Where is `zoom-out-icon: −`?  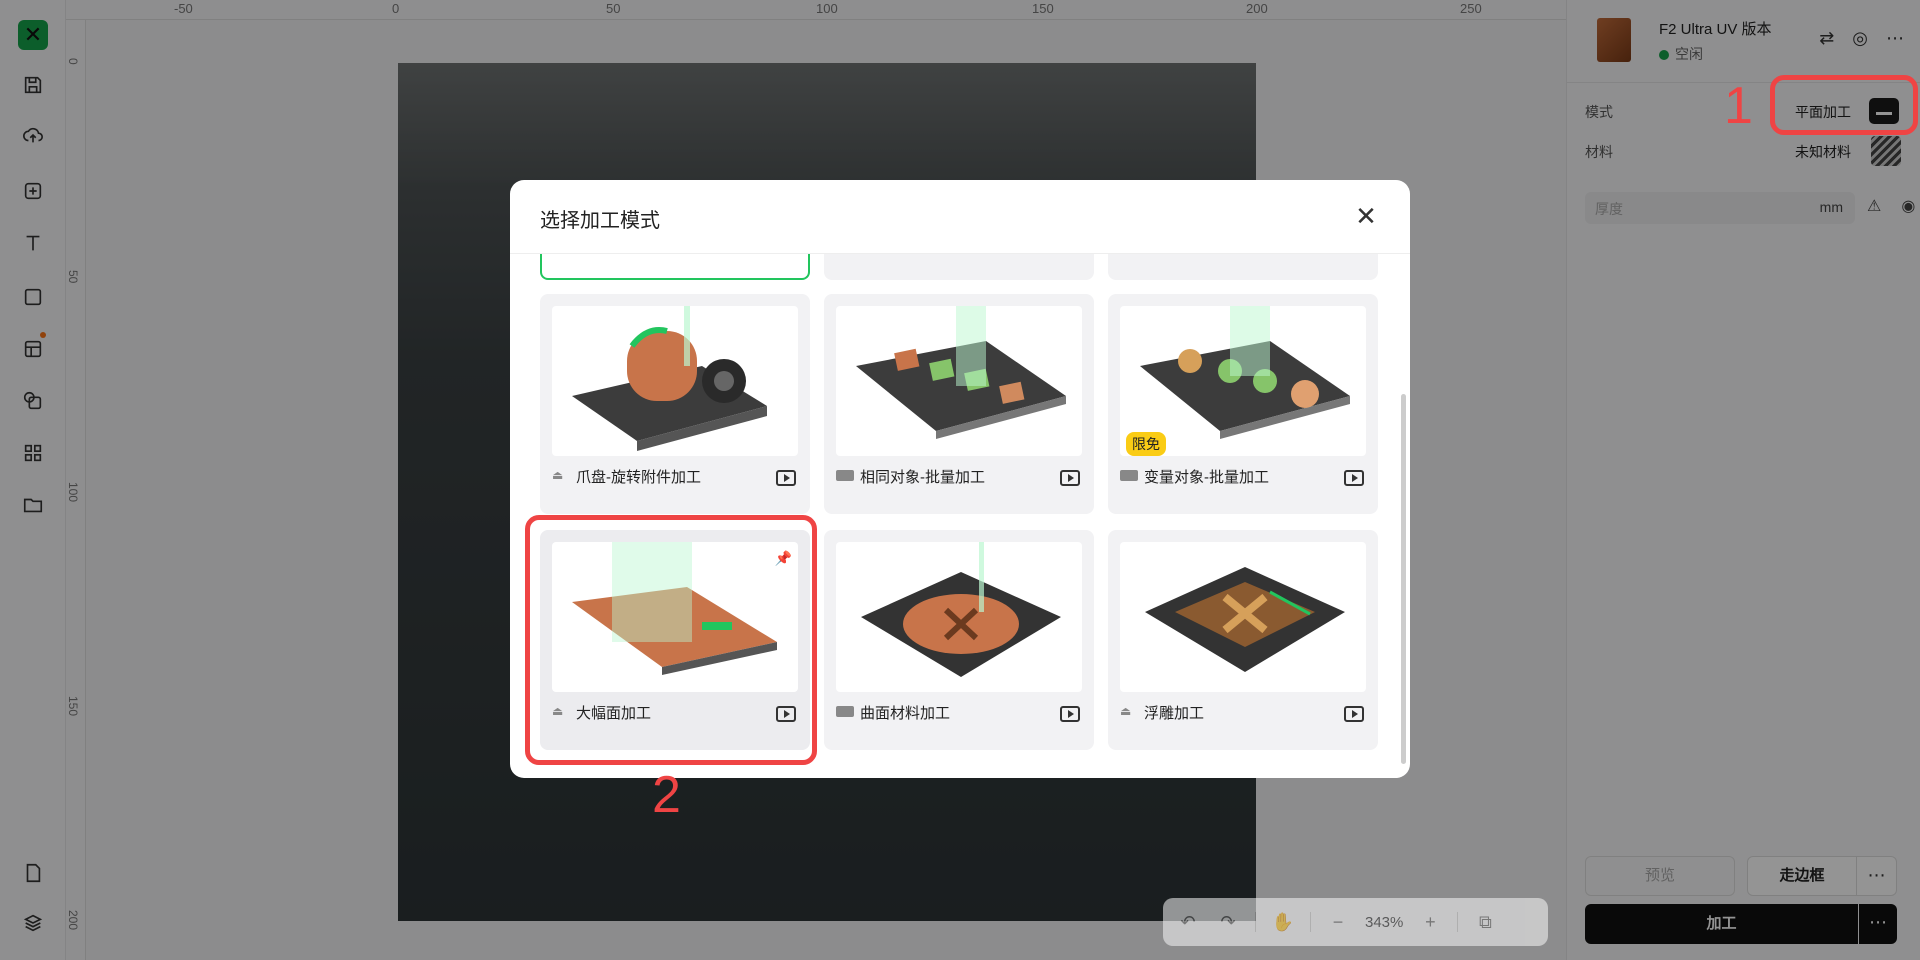
zoom-out-icon: − is located at coordinates (1338, 922).